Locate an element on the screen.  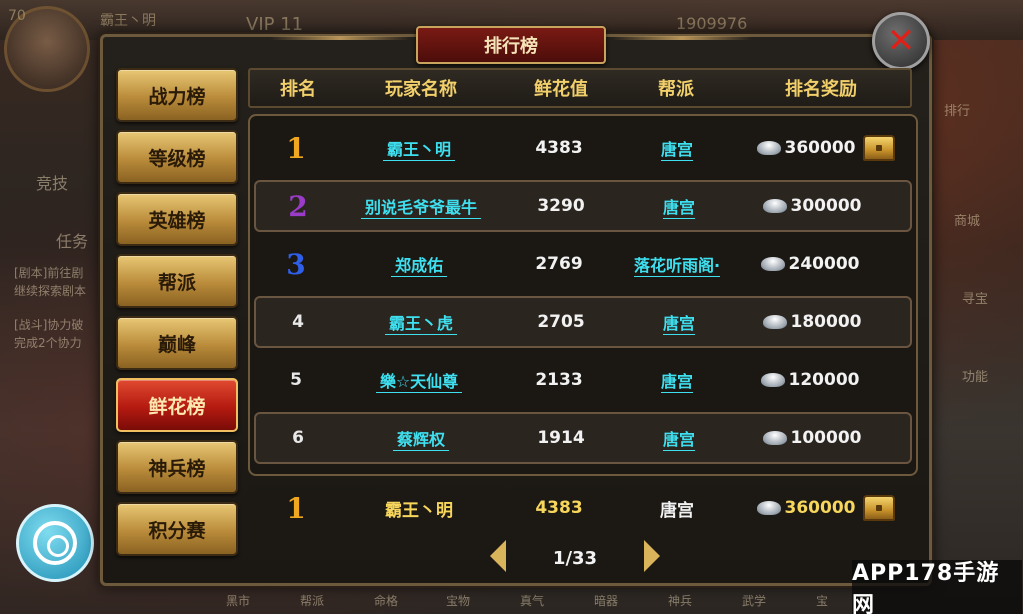
bg-bottom-label: 暗器 is located at coordinates (606, 600).